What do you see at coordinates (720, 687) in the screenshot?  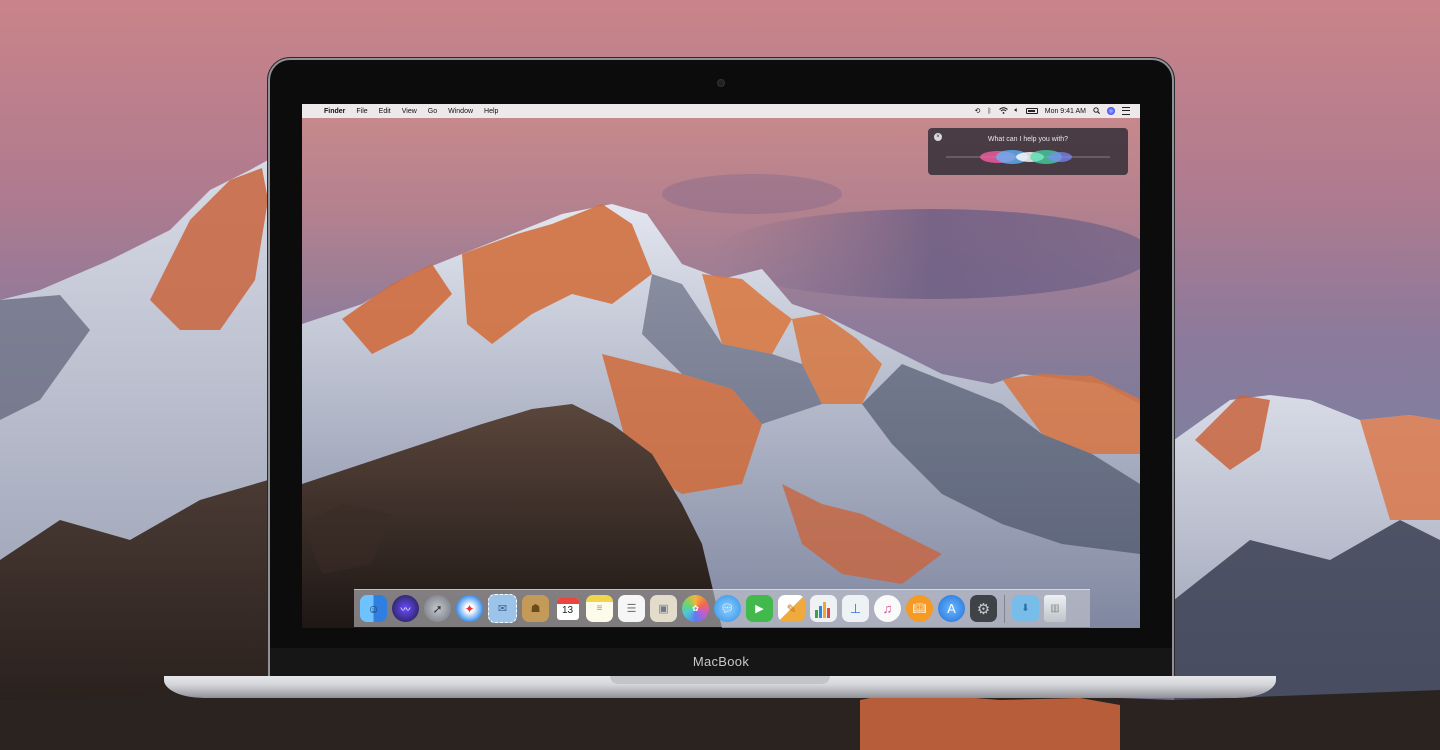 I see `laptop-base` at bounding box center [720, 687].